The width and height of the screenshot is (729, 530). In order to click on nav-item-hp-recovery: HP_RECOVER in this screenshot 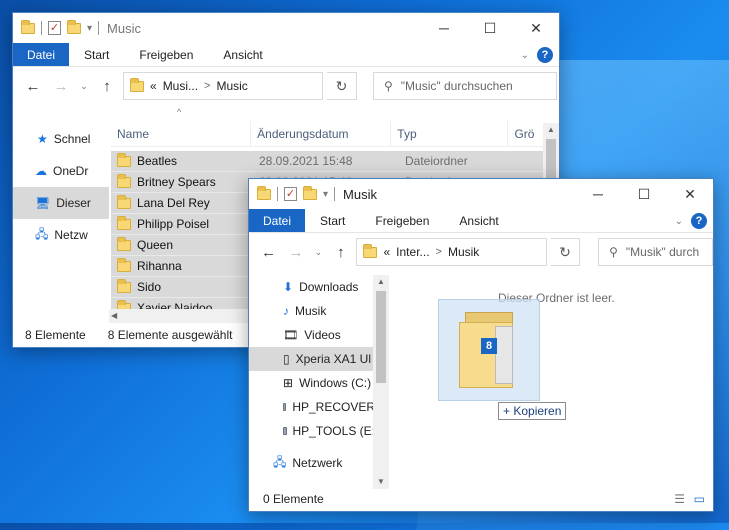, I will do `click(312, 407)`.